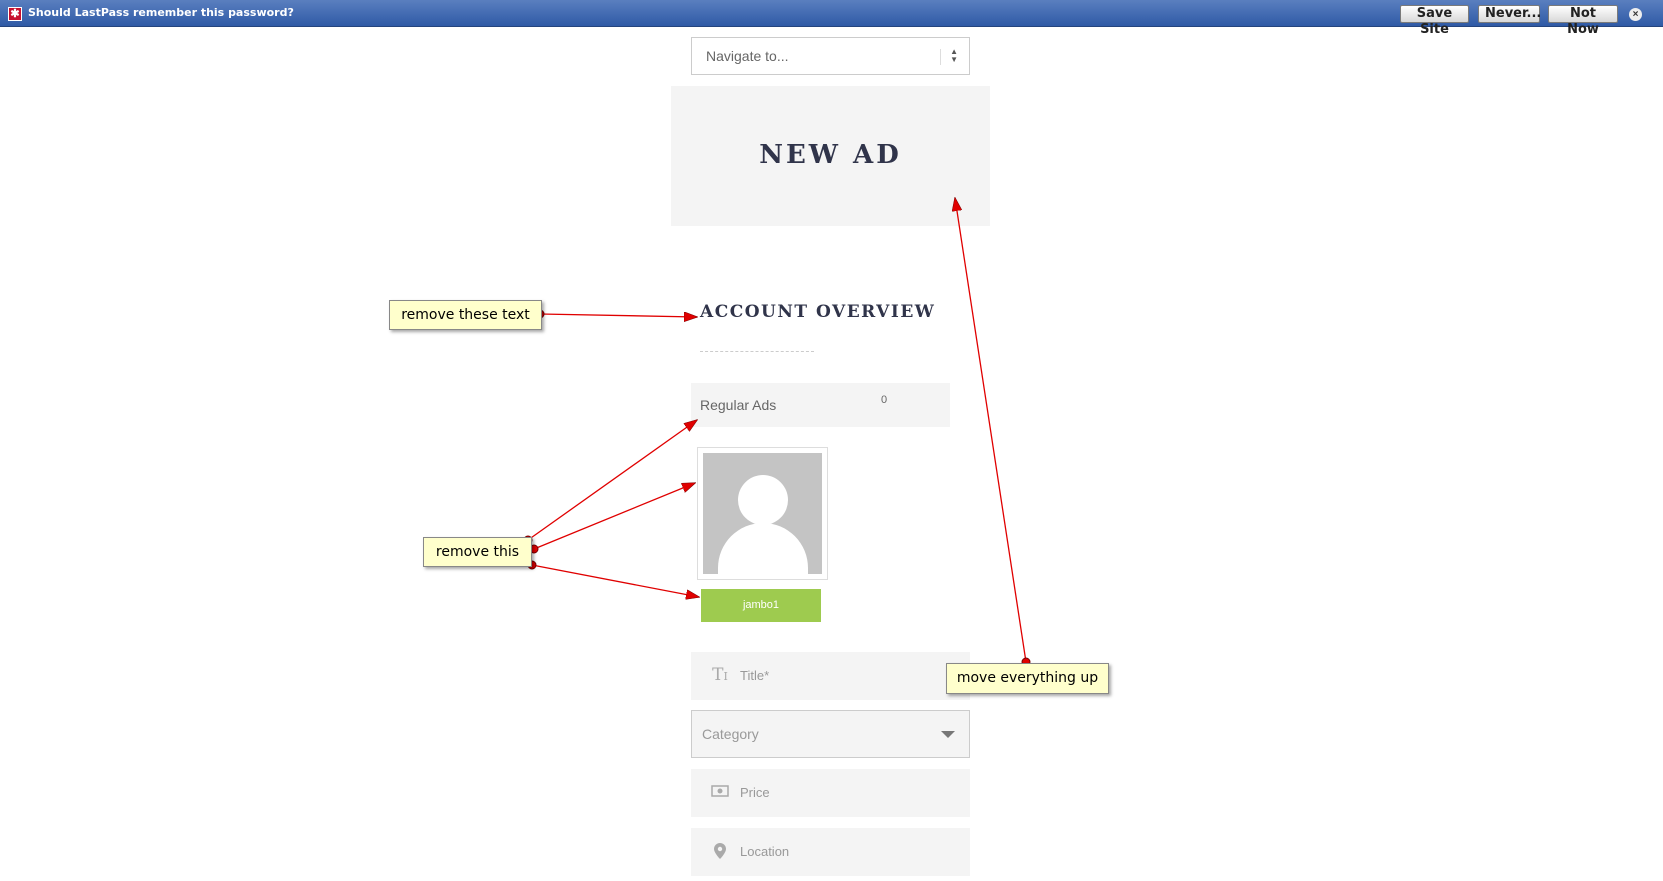 This screenshot has width=1663, height=881. What do you see at coordinates (1027, 678) in the screenshot?
I see `annotation-note: move everything up` at bounding box center [1027, 678].